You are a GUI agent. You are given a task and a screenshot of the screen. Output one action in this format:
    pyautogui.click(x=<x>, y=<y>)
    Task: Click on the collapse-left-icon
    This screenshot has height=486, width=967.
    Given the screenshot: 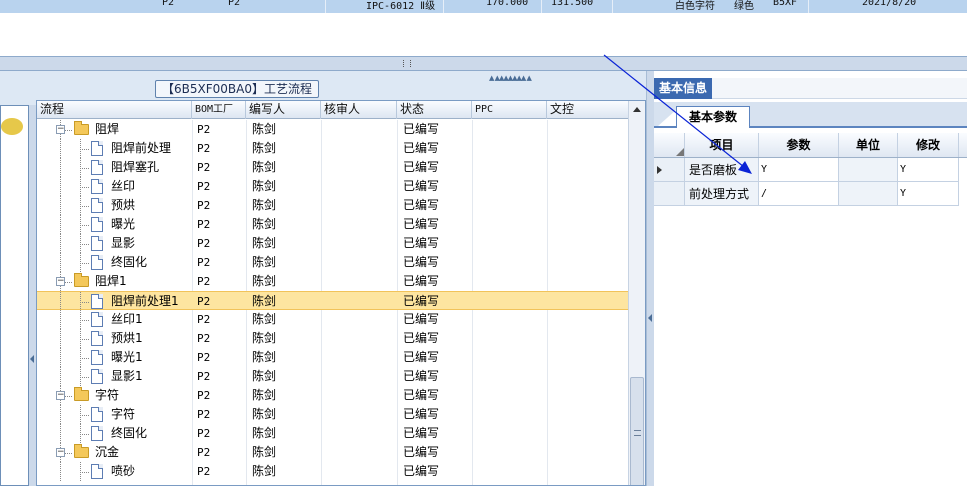 What is the action you would take?
    pyautogui.click(x=32, y=359)
    